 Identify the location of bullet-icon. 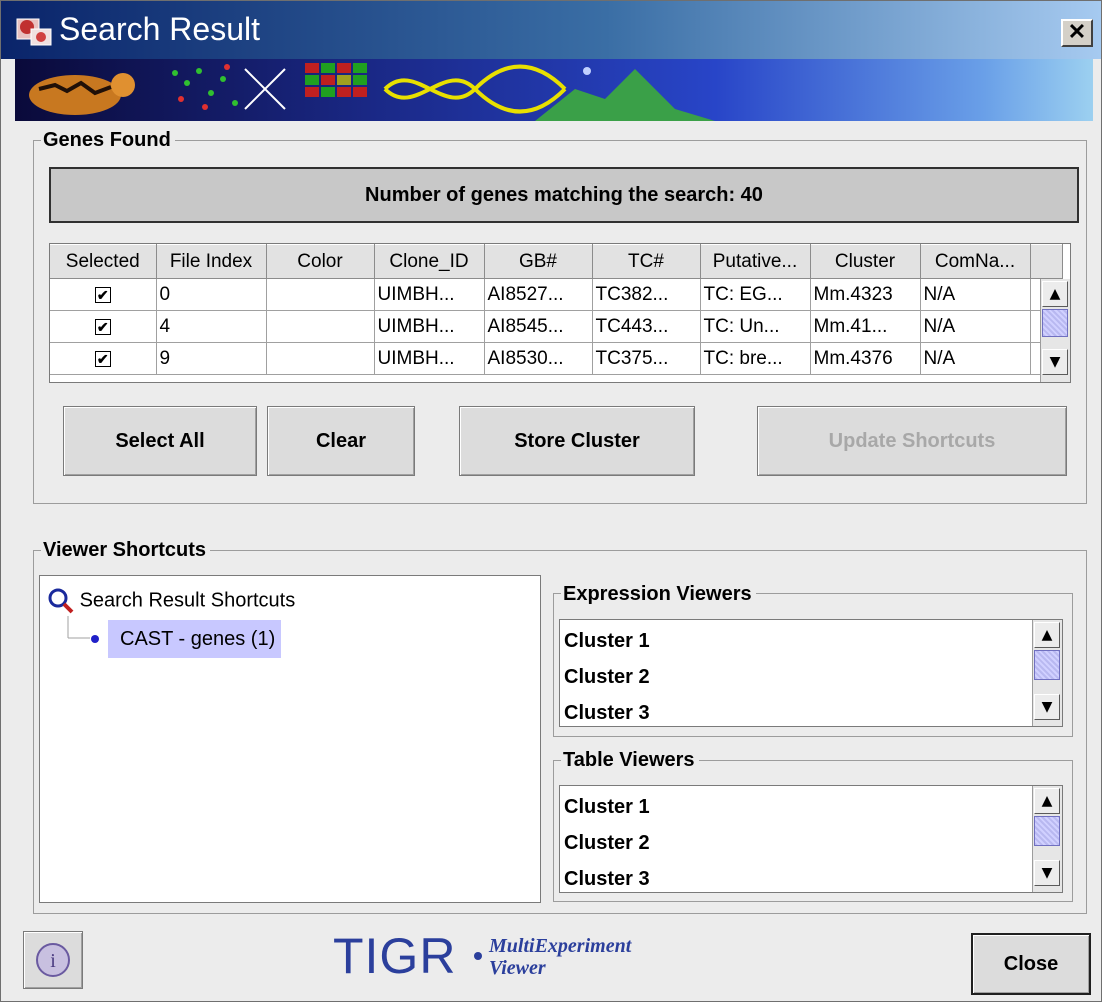
(95, 639).